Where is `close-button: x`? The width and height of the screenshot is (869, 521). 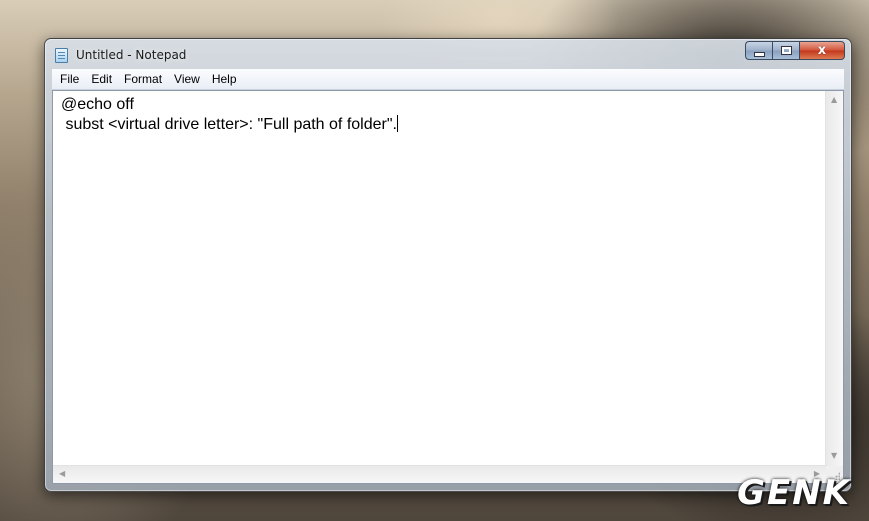
close-button: x is located at coordinates (822, 50).